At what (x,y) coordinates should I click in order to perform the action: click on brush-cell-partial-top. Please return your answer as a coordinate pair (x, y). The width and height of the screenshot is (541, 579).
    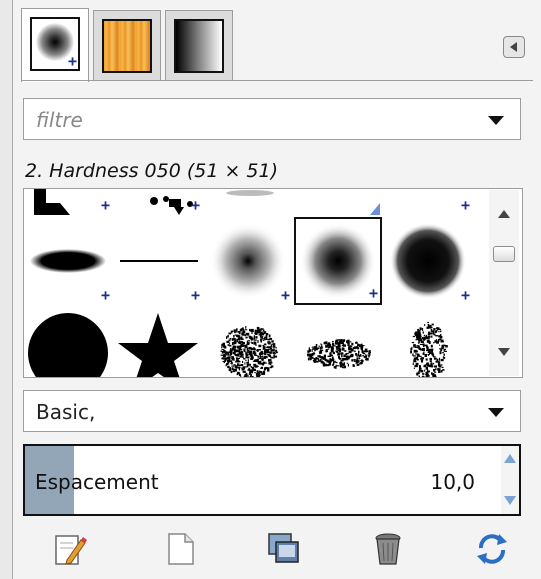
    Looking at the image, I should click on (338, 202).